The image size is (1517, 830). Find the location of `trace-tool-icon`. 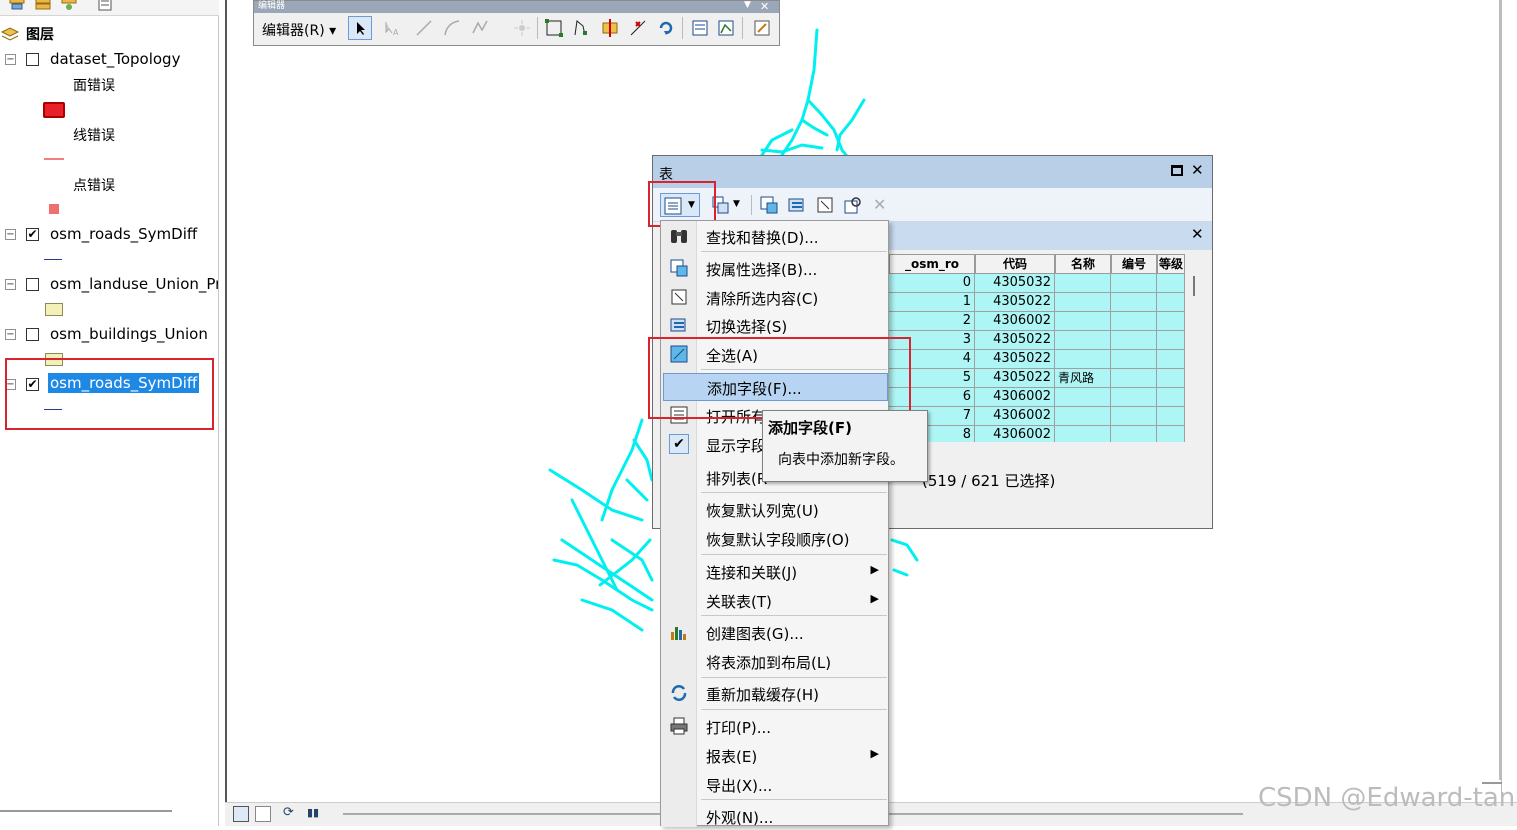

trace-tool-icon is located at coordinates (480, 28).